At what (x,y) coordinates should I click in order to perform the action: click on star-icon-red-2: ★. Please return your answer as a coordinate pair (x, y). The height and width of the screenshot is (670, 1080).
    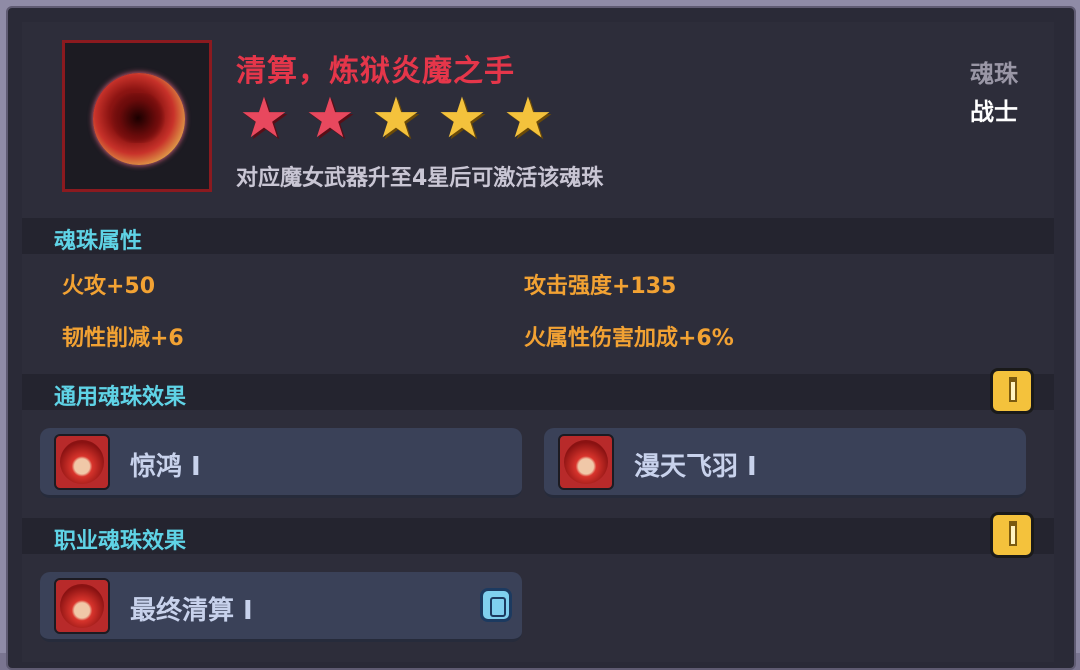
    Looking at the image, I should click on (330, 118).